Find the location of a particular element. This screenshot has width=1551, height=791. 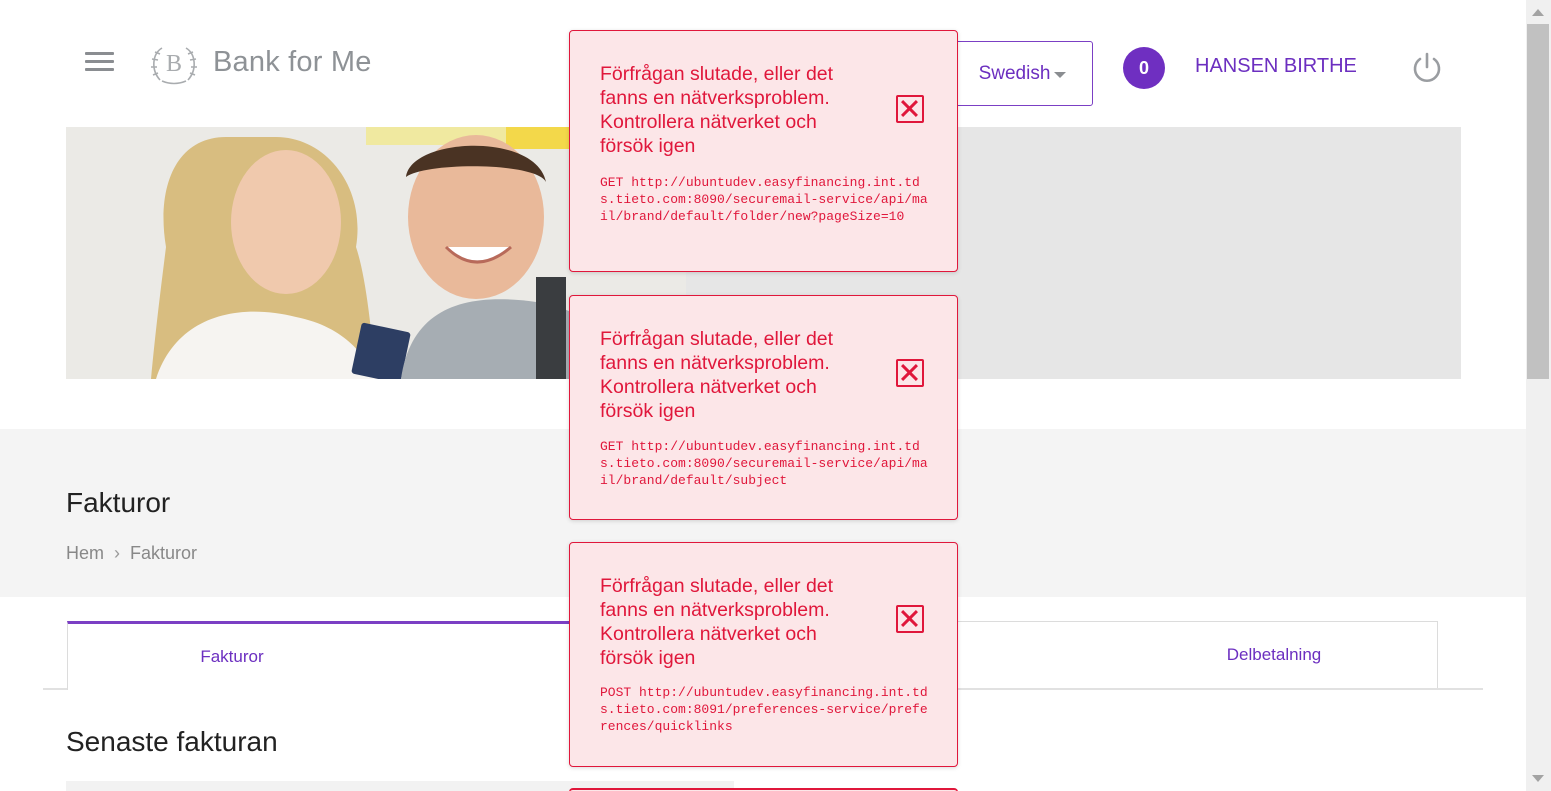

language-select: Swedish is located at coordinates (1022, 73).